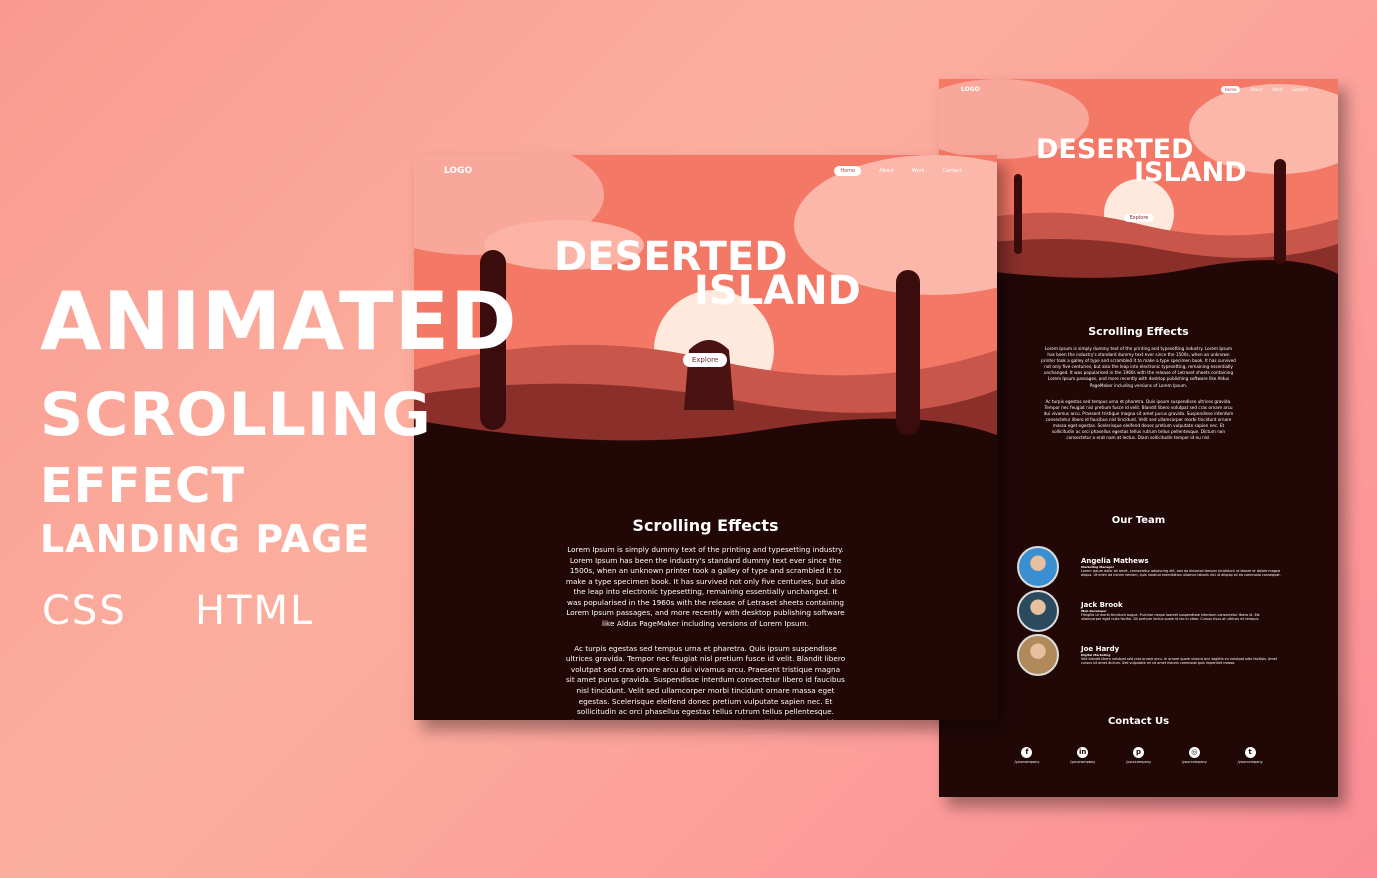  Describe the element at coordinates (1115, 560) in the screenshot. I see `member-name: Angelia Mathews` at that location.